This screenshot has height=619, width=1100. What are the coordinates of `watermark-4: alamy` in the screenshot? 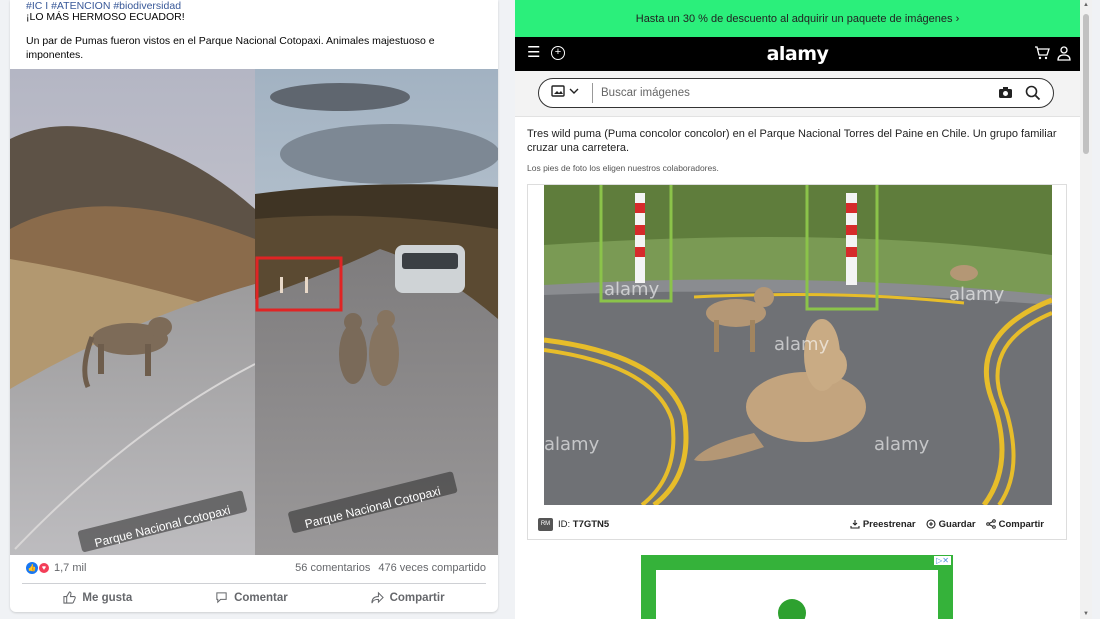 It's located at (572, 444).